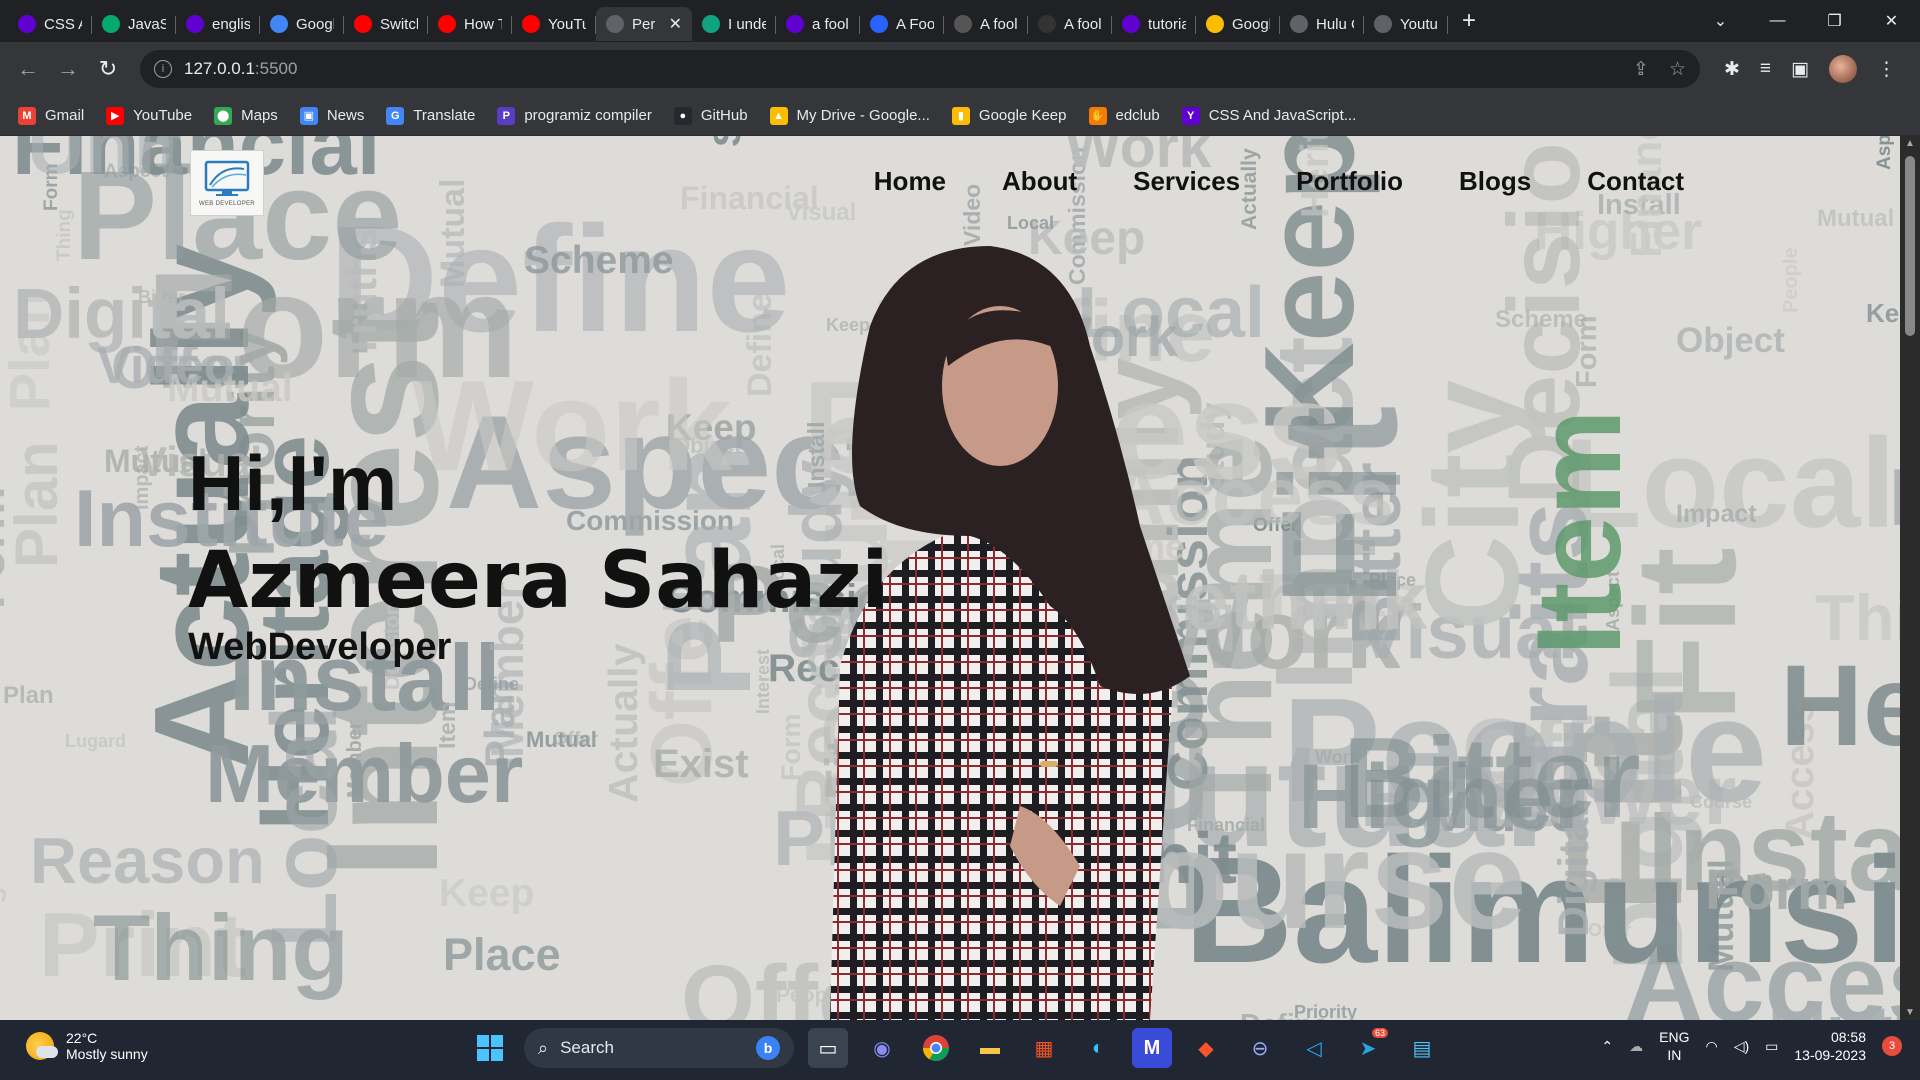 The height and width of the screenshot is (1080, 1920). I want to click on nav-link-portfolio: Portfolio, so click(1349, 181).